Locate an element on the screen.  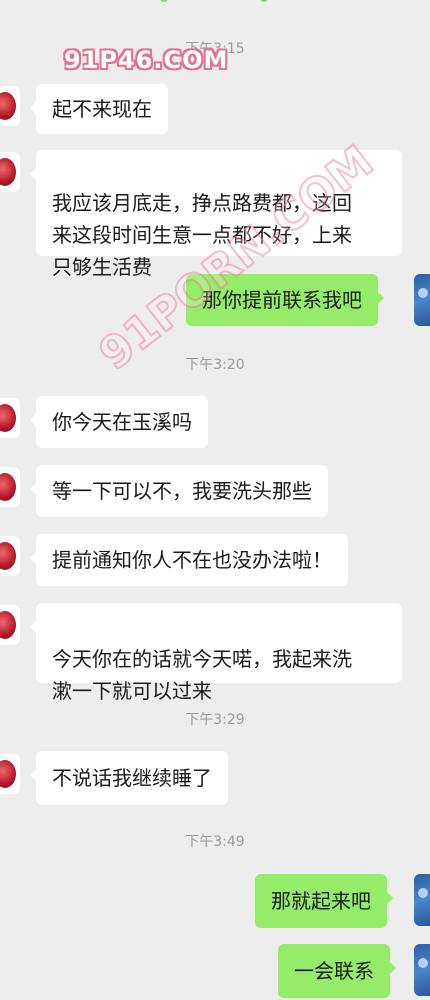
message-bubble-outgoing: 一会联系 is located at coordinates (337, 971).